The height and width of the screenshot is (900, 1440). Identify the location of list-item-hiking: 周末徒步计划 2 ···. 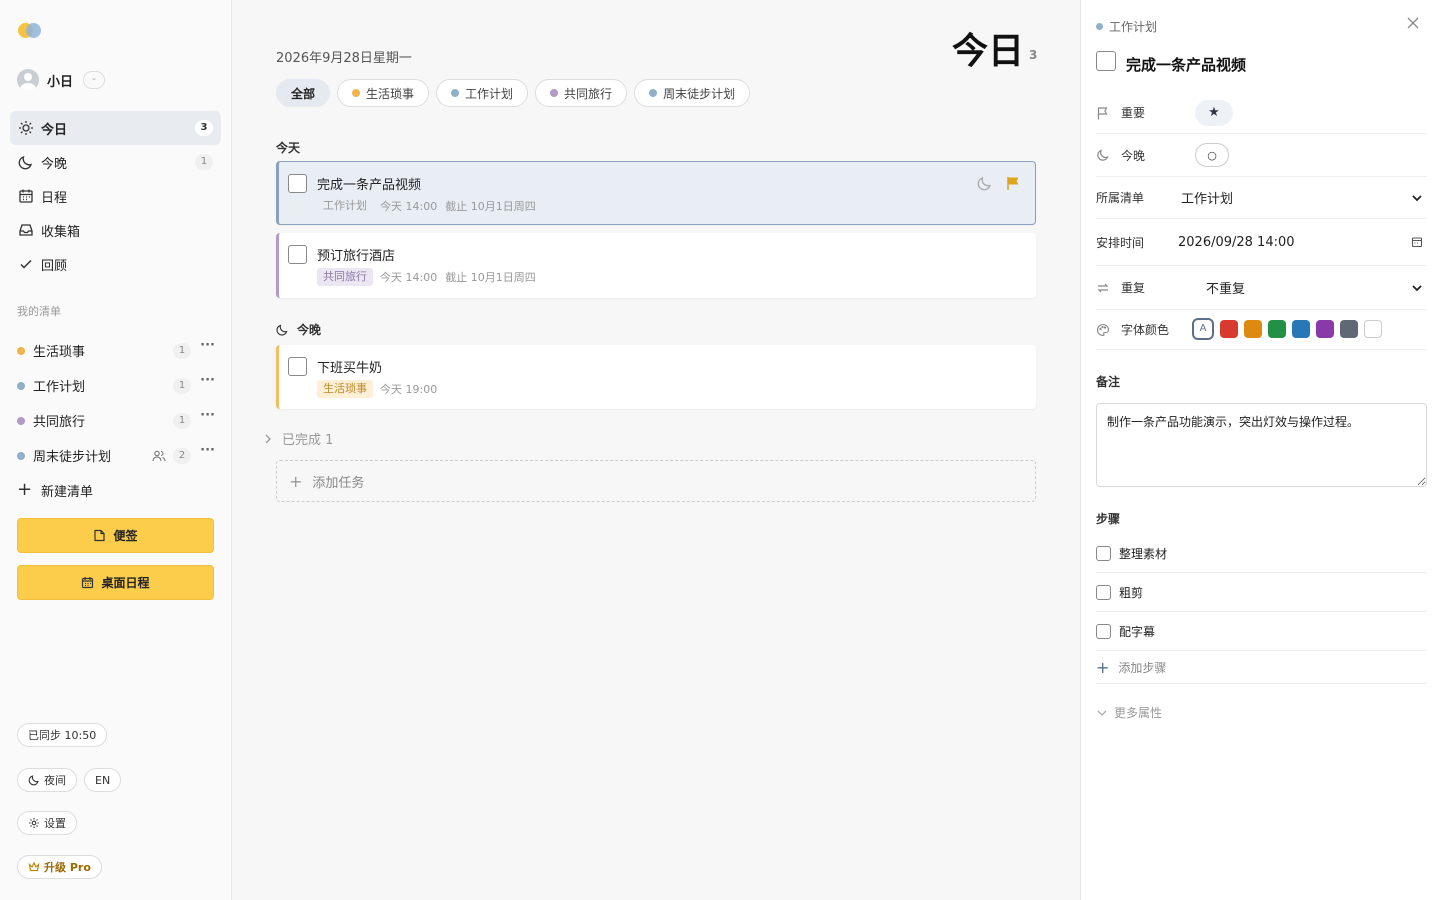
(115, 455).